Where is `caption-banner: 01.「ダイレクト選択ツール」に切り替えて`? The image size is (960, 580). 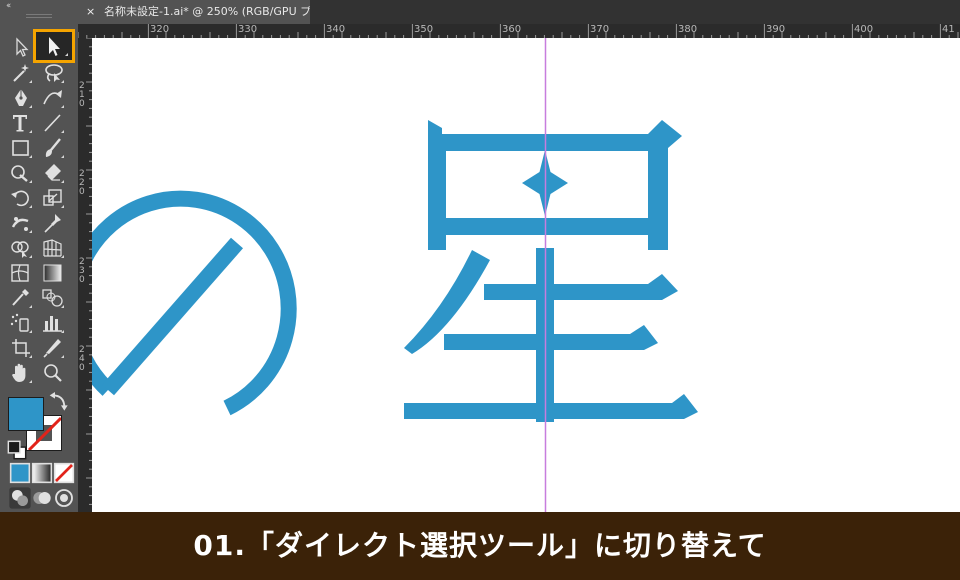
caption-banner: 01.「ダイレクト選択ツール」に切り替えて is located at coordinates (480, 546).